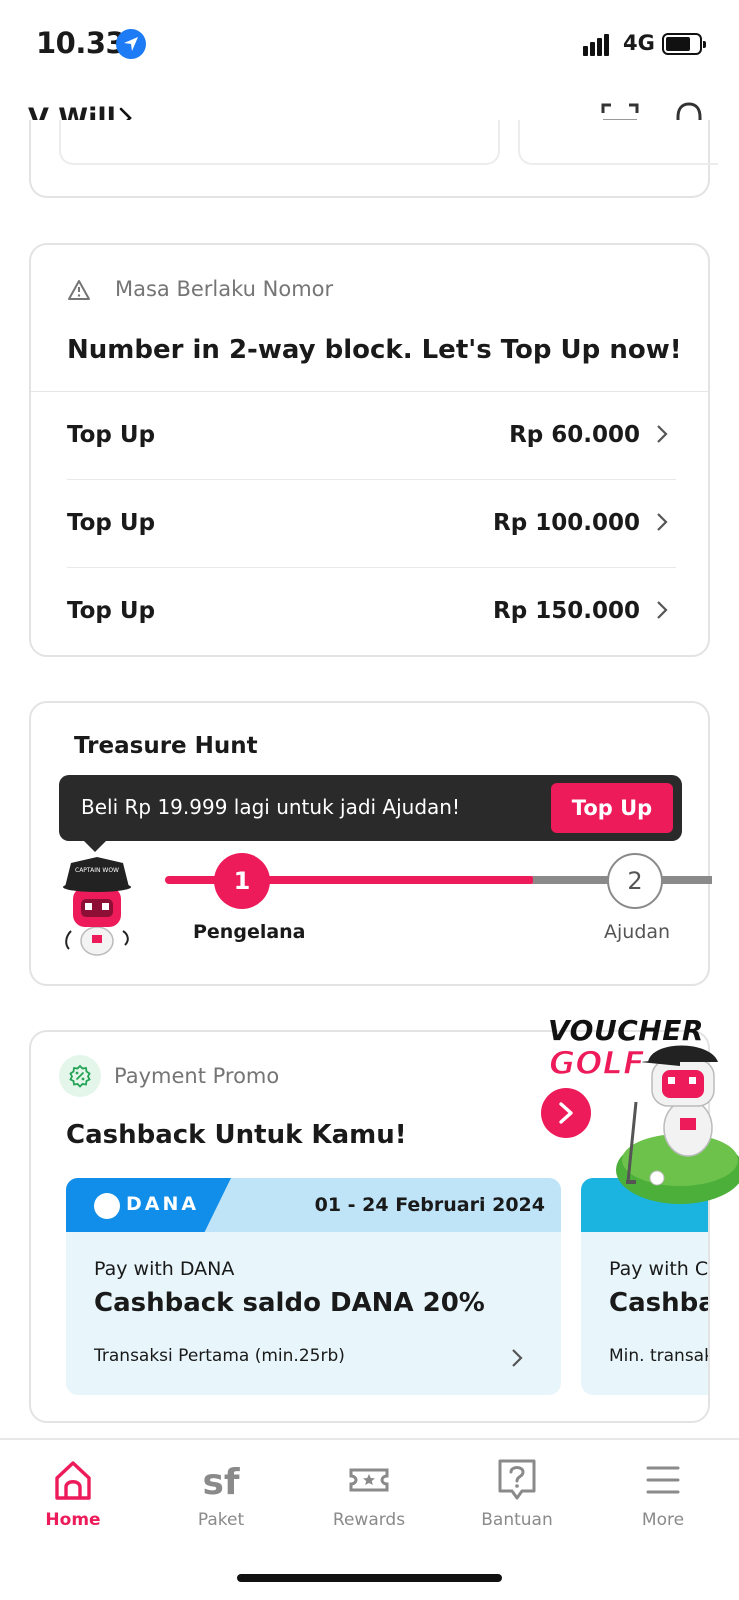  What do you see at coordinates (131, 44) in the screenshot?
I see `location-icon` at bounding box center [131, 44].